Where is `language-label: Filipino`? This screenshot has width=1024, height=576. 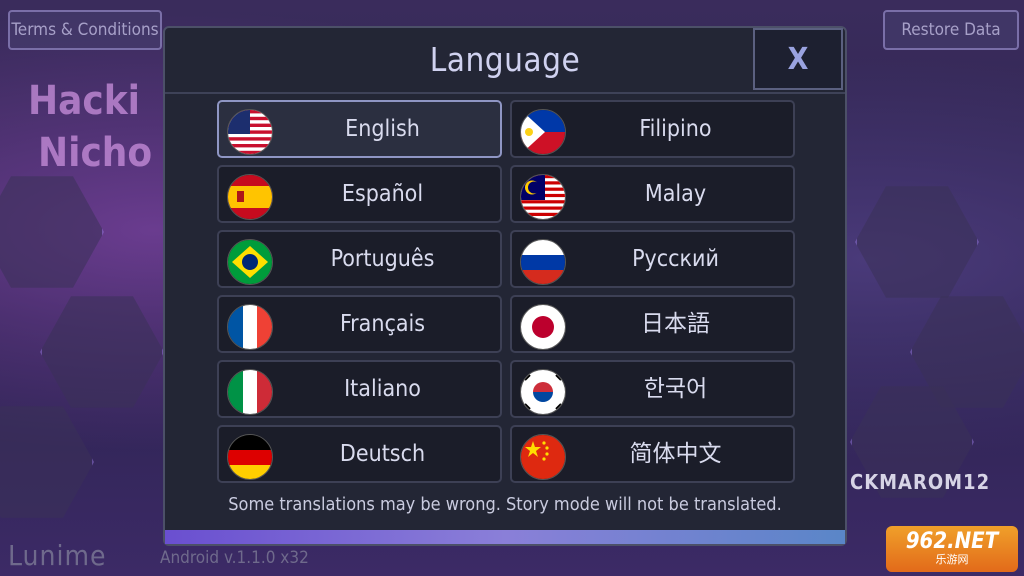
language-label: Filipino is located at coordinates (675, 129).